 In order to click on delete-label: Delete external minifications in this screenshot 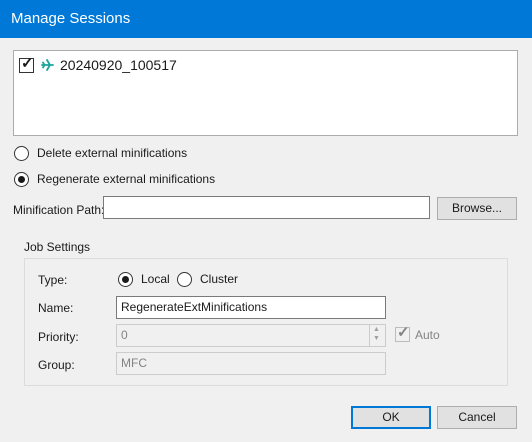, I will do `click(112, 153)`.